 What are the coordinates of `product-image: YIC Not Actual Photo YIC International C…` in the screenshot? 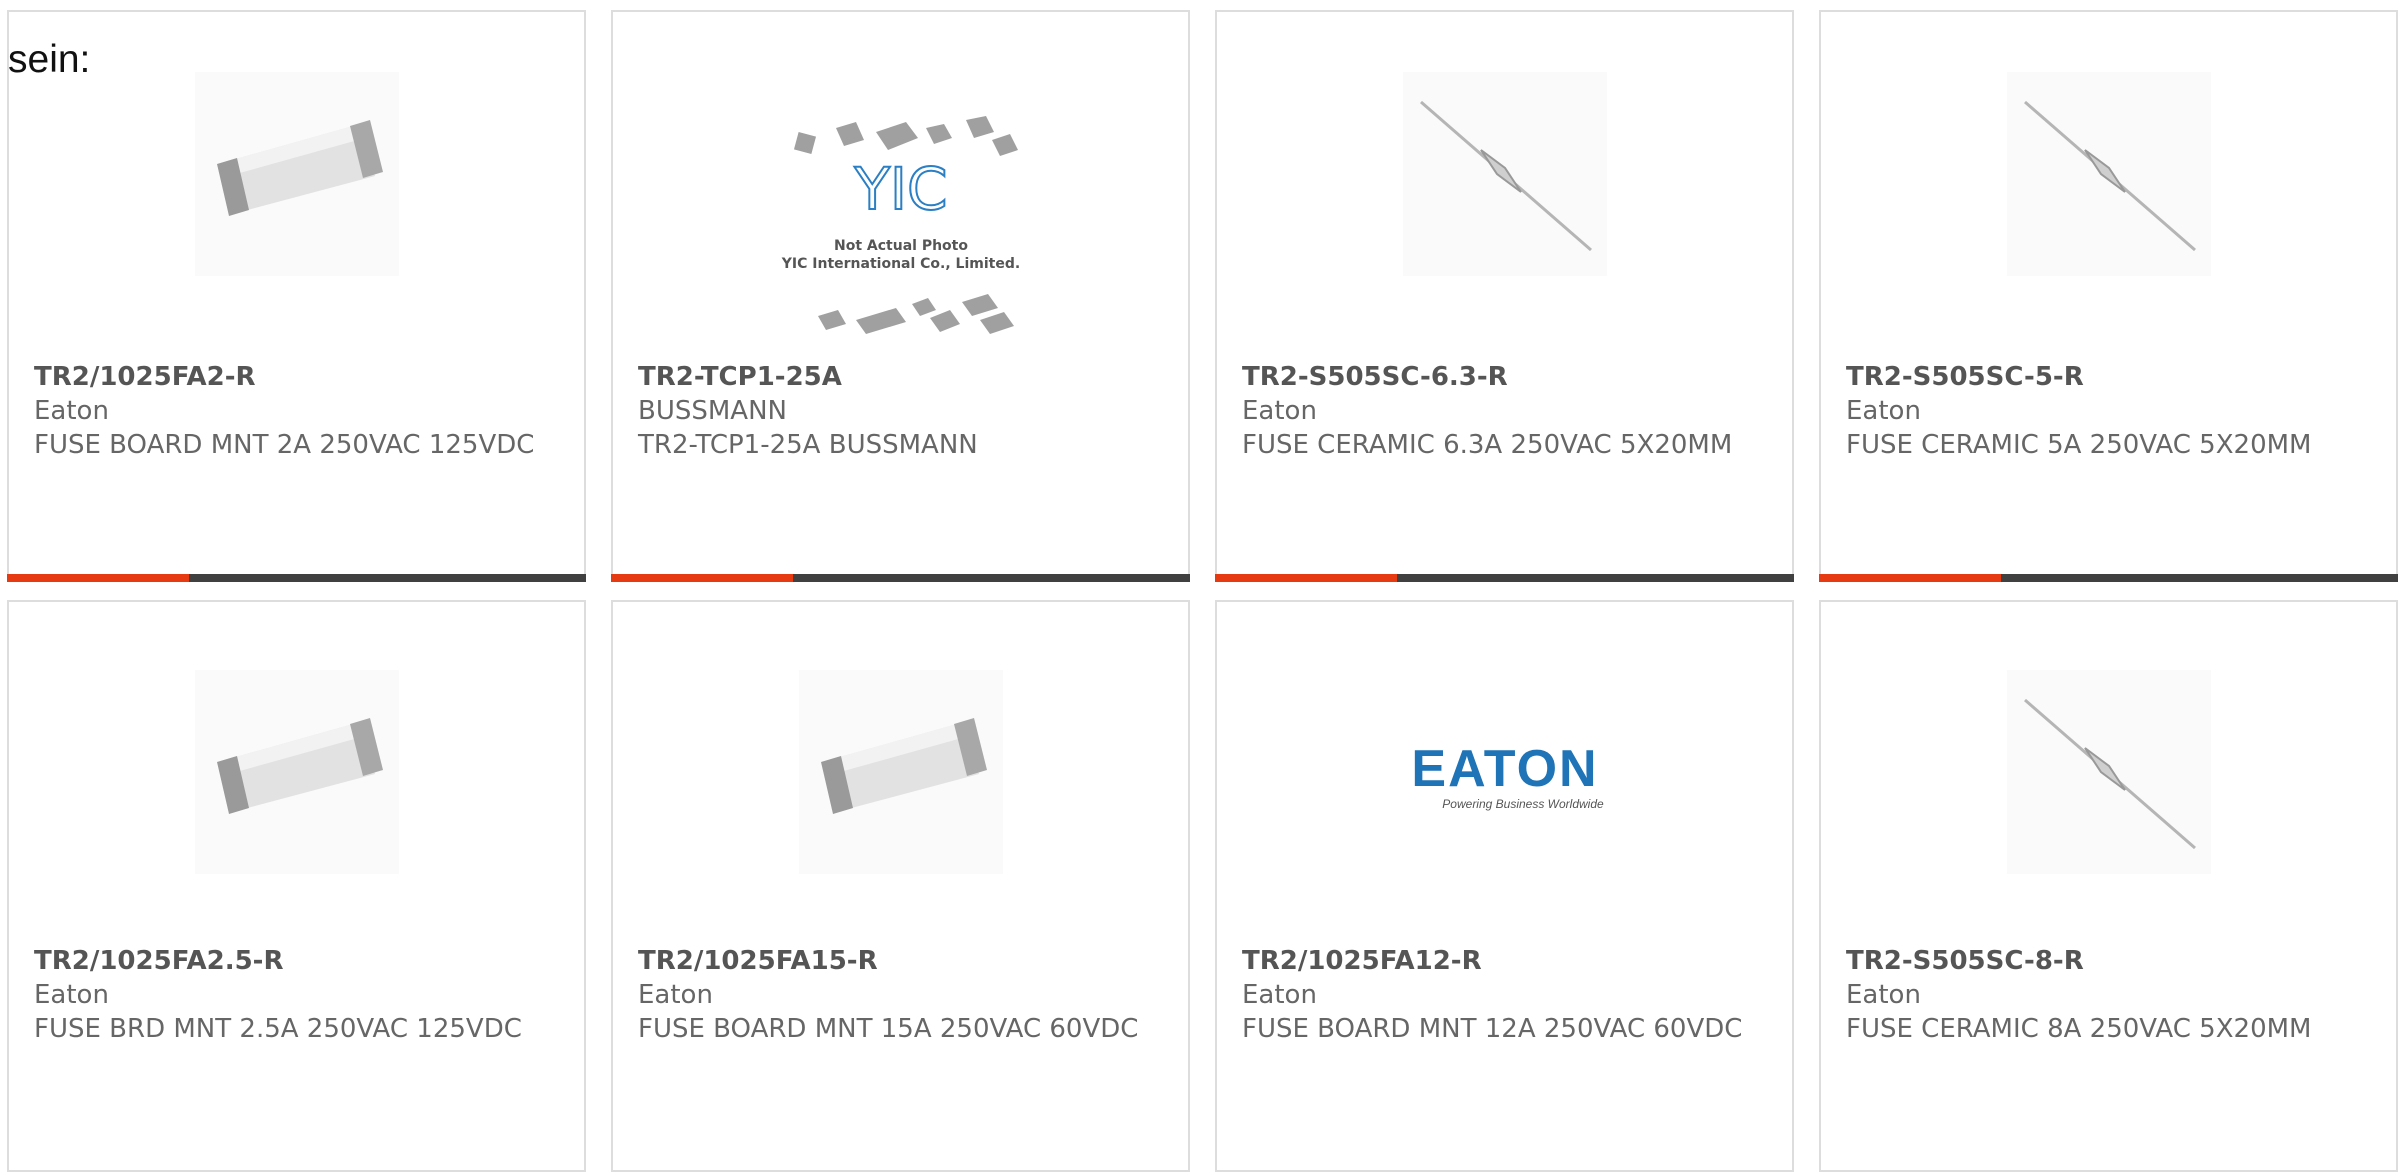 It's located at (901, 224).